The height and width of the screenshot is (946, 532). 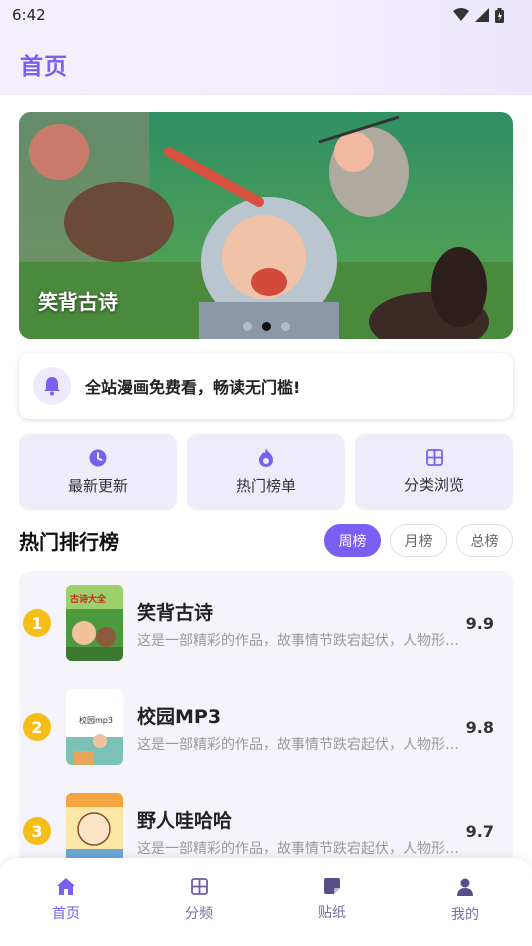 What do you see at coordinates (482, 15) in the screenshot?
I see `signal-icon` at bounding box center [482, 15].